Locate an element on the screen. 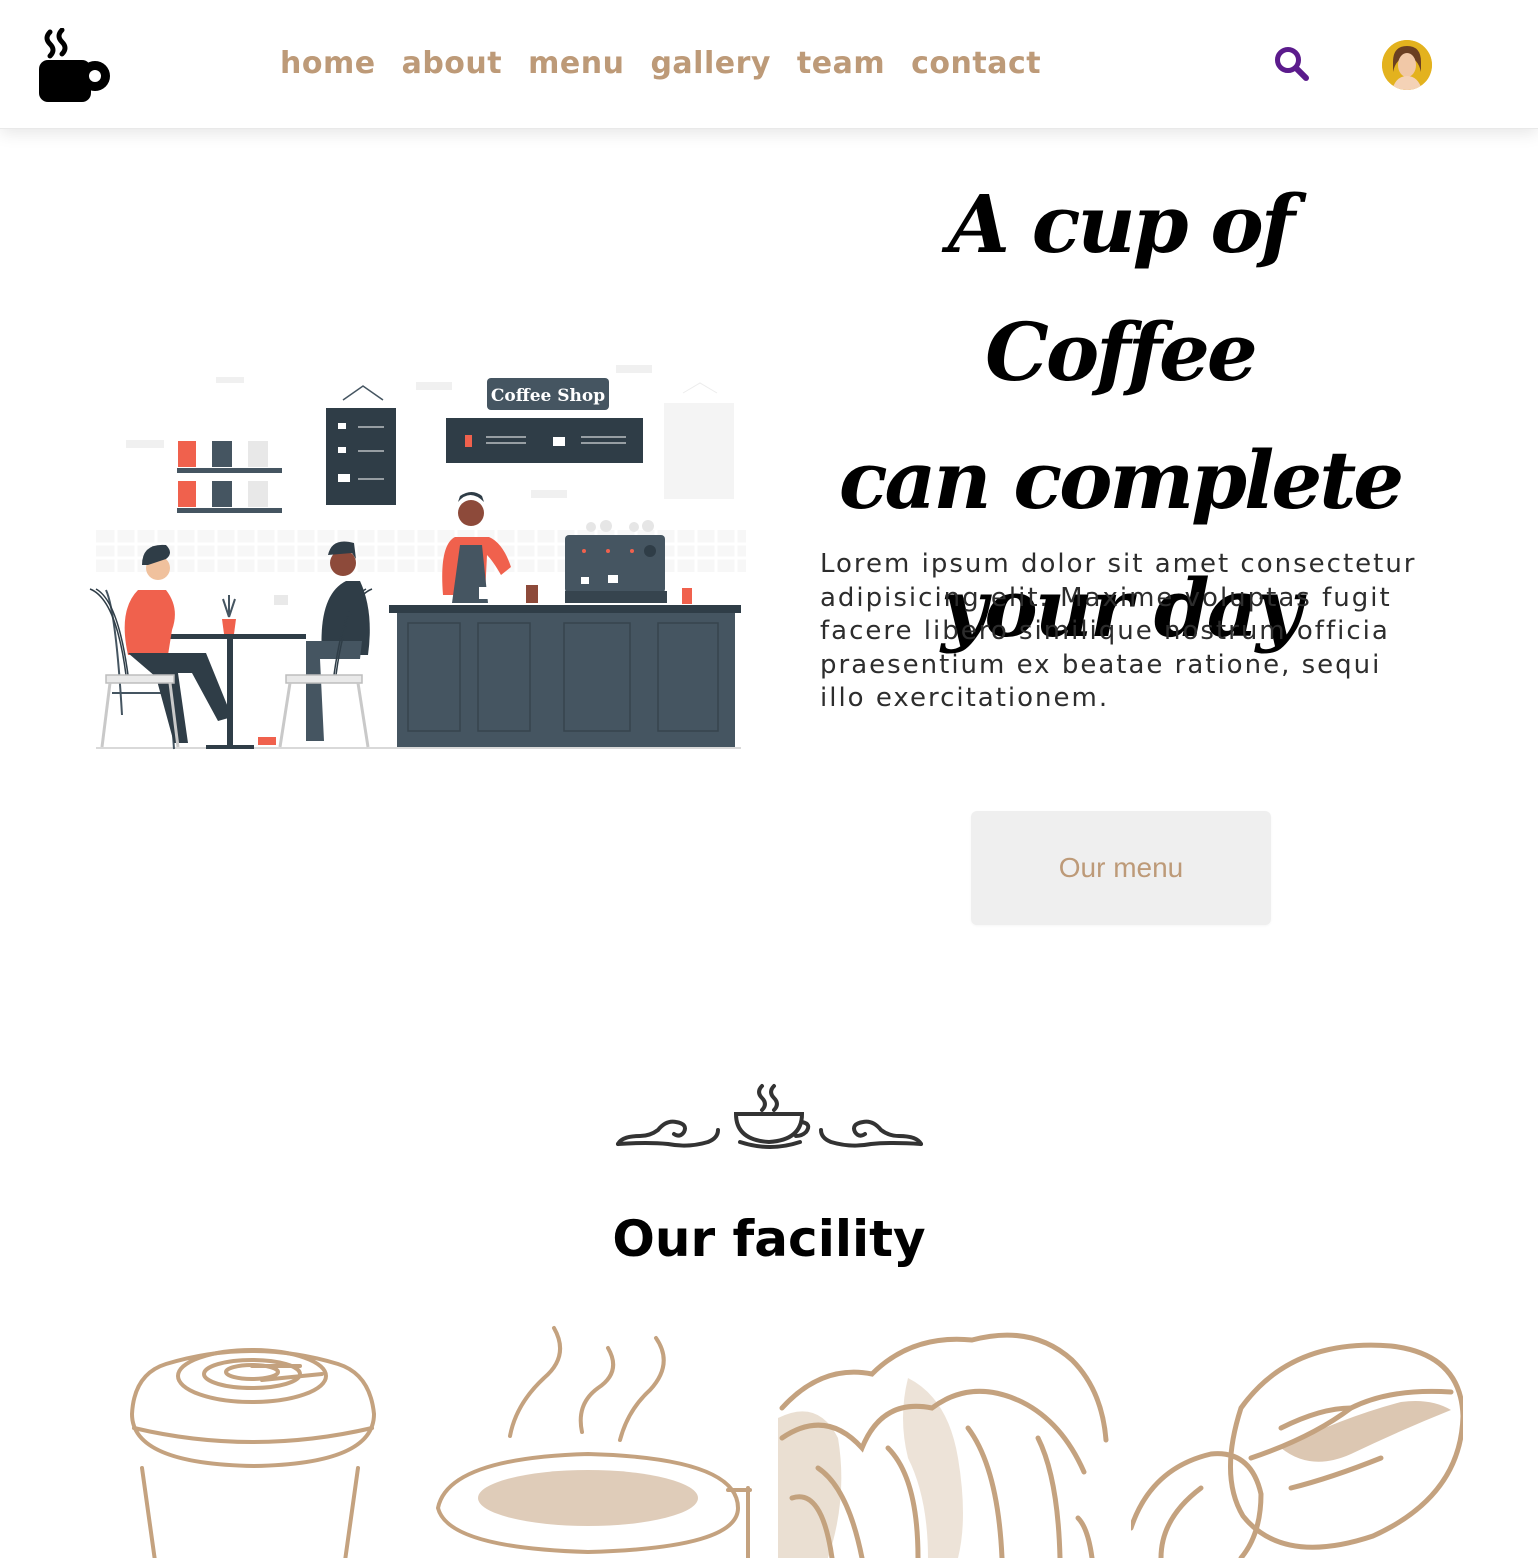  hero-title-line-2: can complete is located at coordinates (1121, 480).